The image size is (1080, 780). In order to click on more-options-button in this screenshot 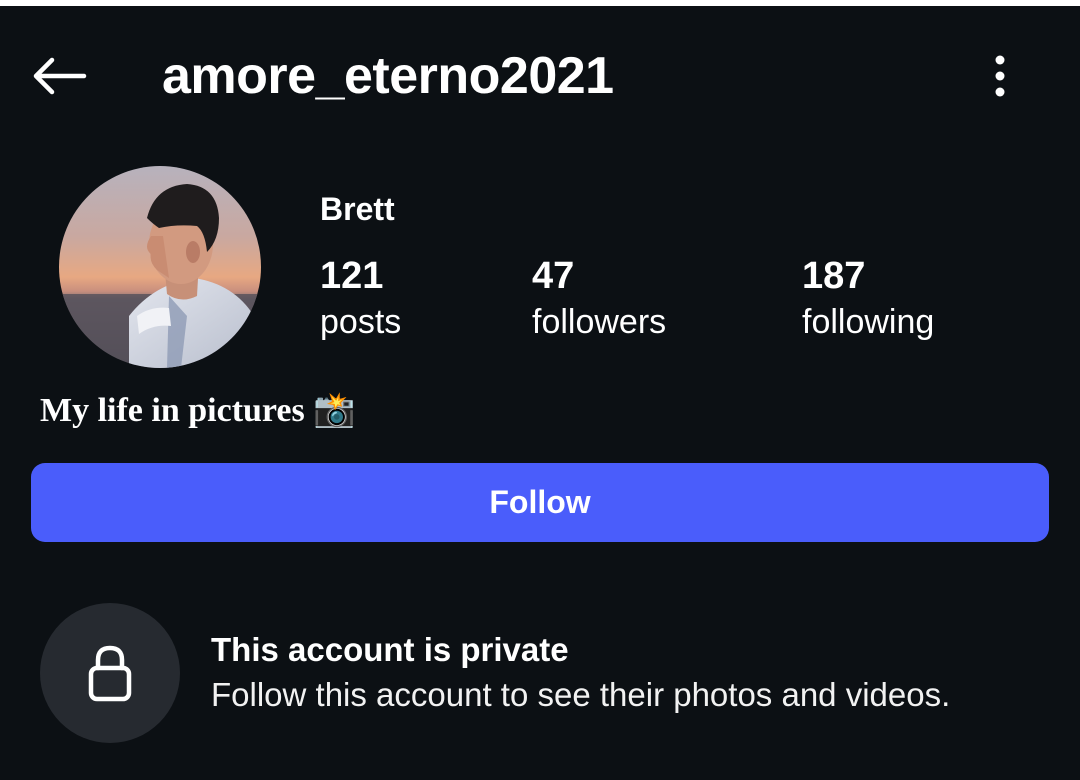, I will do `click(1000, 76)`.